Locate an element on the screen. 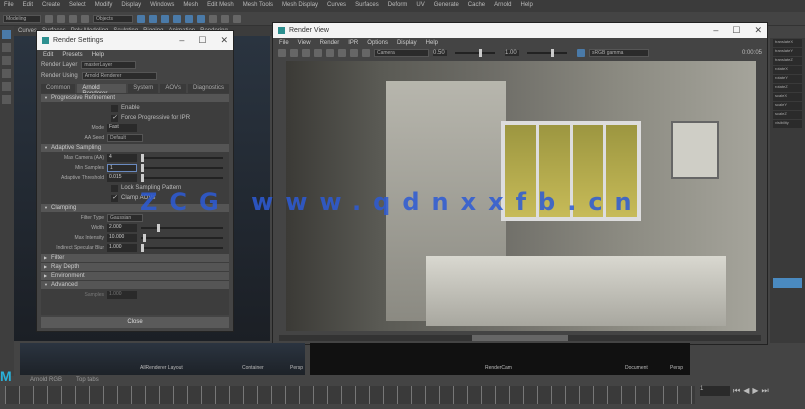 This screenshot has width=805, height=409. menu-item: Mesh Tools is located at coordinates (258, 6).